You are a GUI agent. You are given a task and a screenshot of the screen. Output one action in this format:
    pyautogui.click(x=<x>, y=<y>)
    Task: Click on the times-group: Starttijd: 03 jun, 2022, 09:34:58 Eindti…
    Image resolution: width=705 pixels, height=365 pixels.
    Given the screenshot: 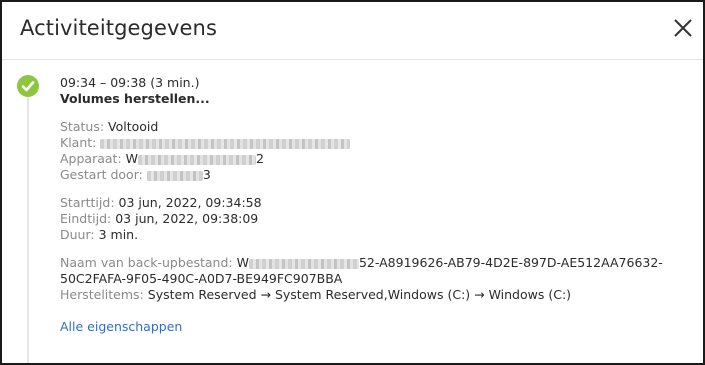 What is the action you would take?
    pyautogui.click(x=375, y=219)
    